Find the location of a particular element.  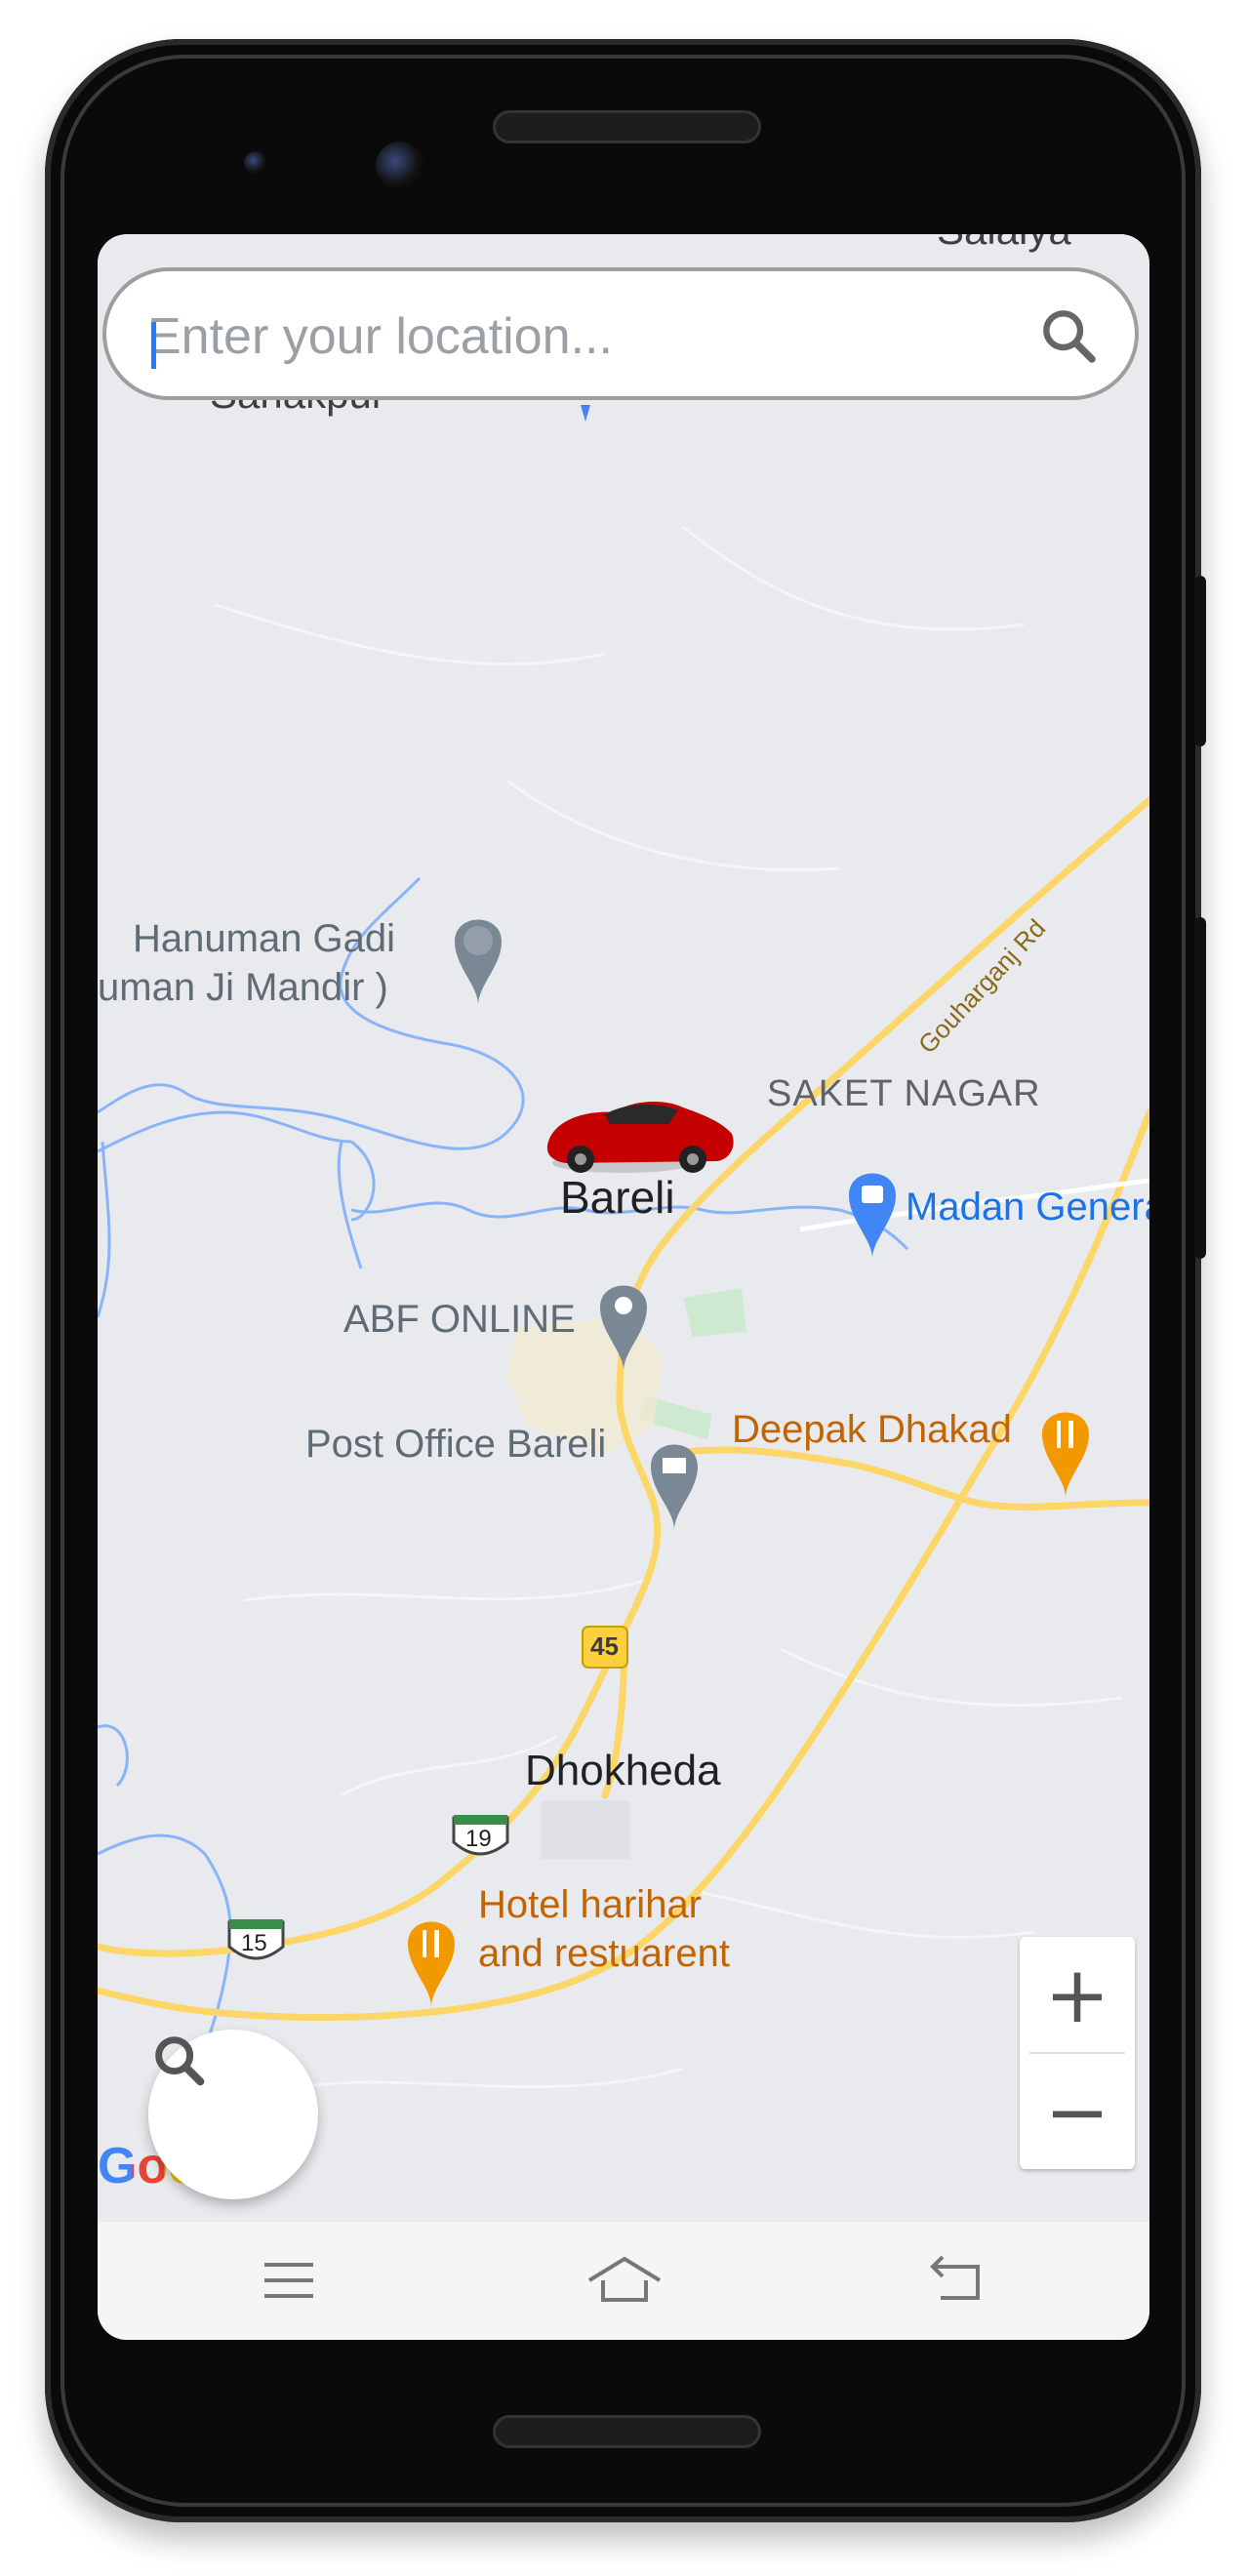

search-submit-button is located at coordinates (1068, 335).